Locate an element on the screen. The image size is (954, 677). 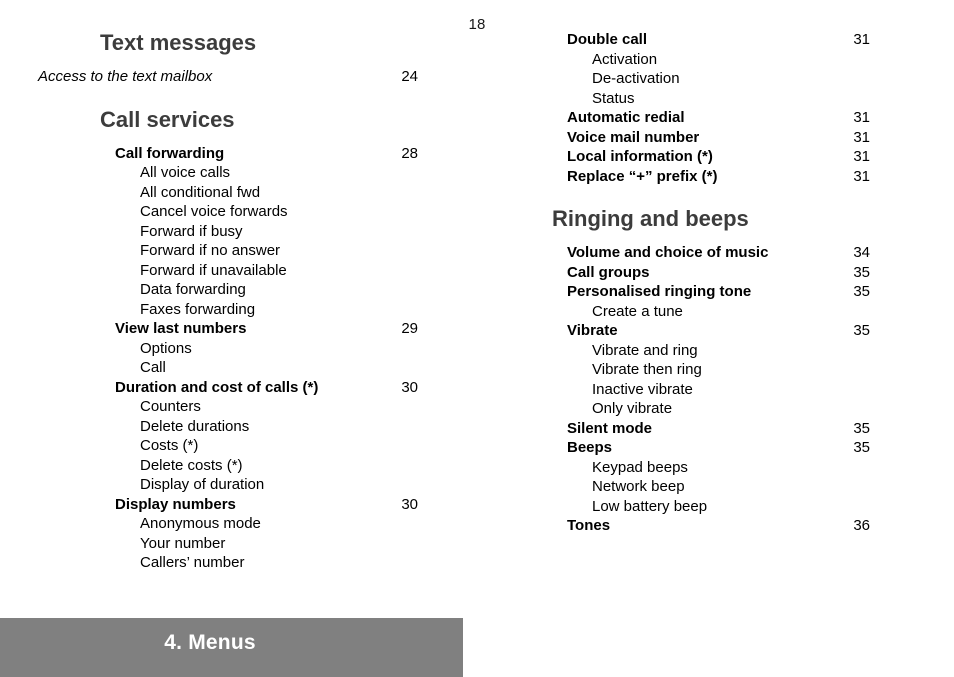
toc-entry: Call groups 35 is located at coordinates (747, 273).